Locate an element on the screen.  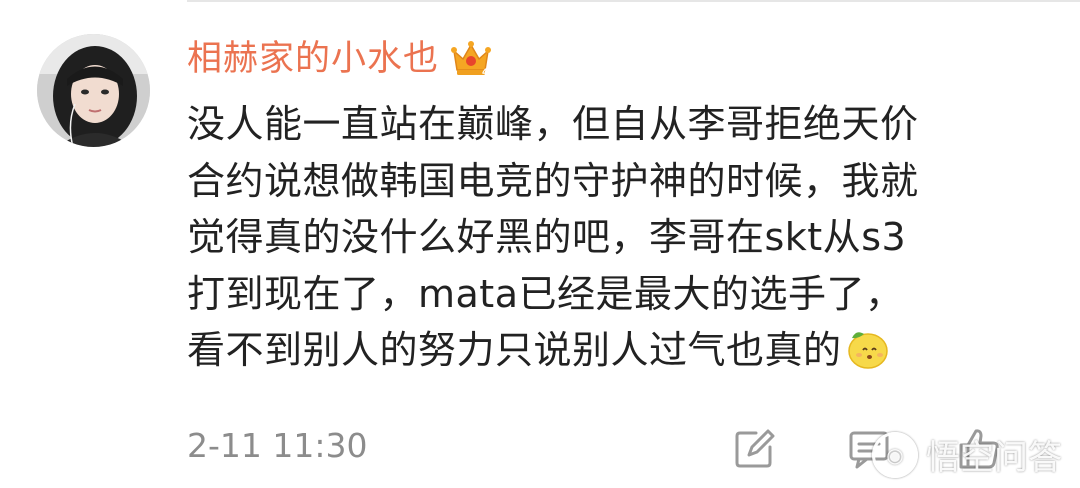
comment-line: 合约说想做韩国电竞的守护神的时候，我就 is located at coordinates (553, 180).